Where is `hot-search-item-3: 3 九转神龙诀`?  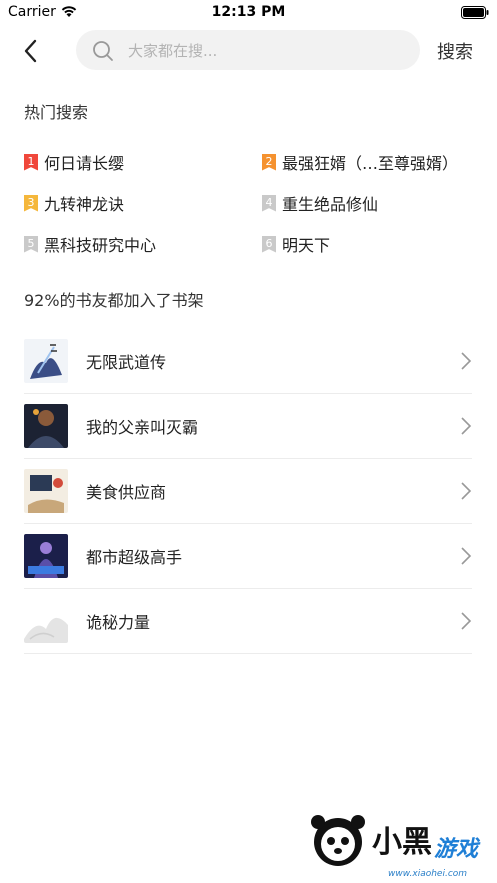
hot-search-item-3: 3 九转神龙诀 is located at coordinates (74, 203).